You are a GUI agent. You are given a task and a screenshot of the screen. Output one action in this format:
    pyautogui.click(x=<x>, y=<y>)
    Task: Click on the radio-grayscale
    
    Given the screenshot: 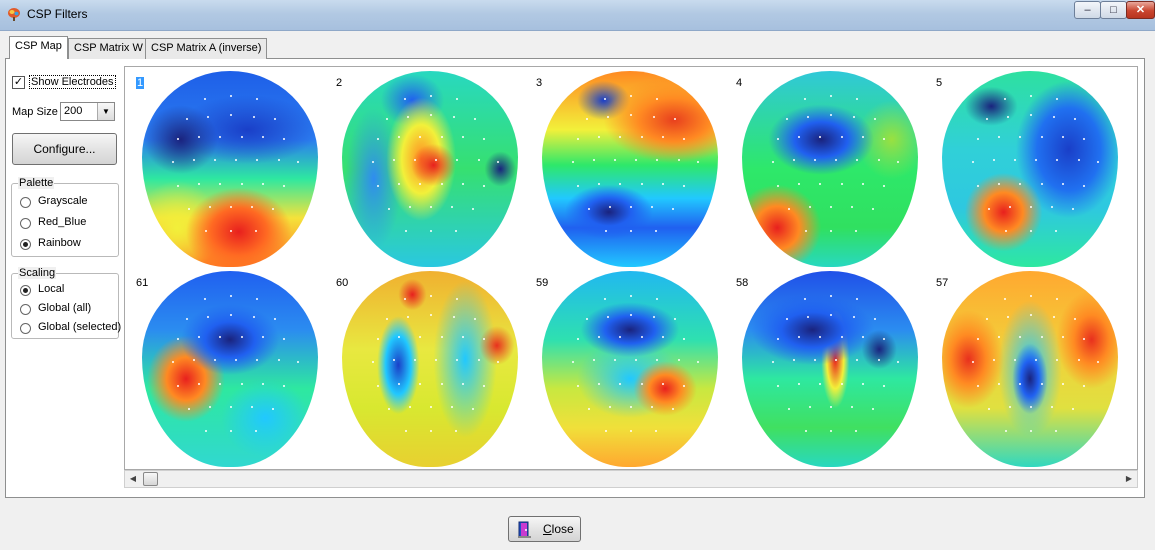 What is the action you would take?
    pyautogui.click(x=25, y=202)
    